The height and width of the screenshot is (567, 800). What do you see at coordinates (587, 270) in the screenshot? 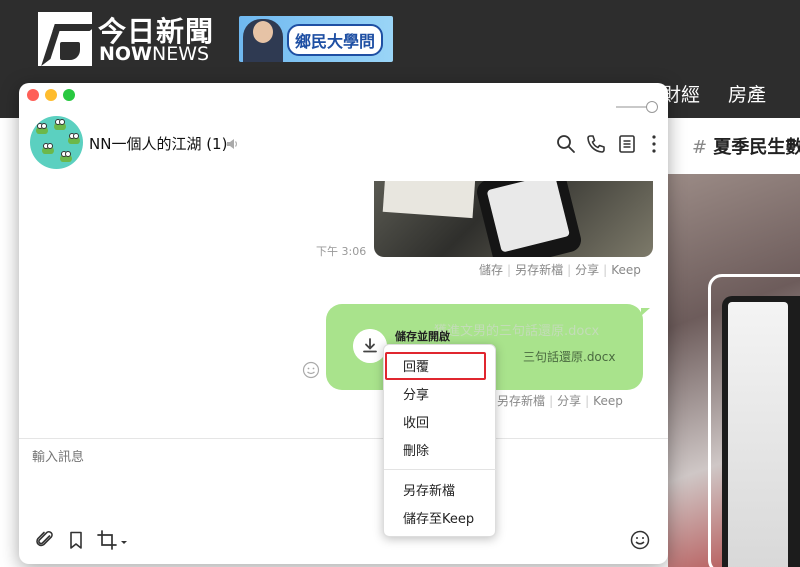
I see `photo-action-share: 分享` at bounding box center [587, 270].